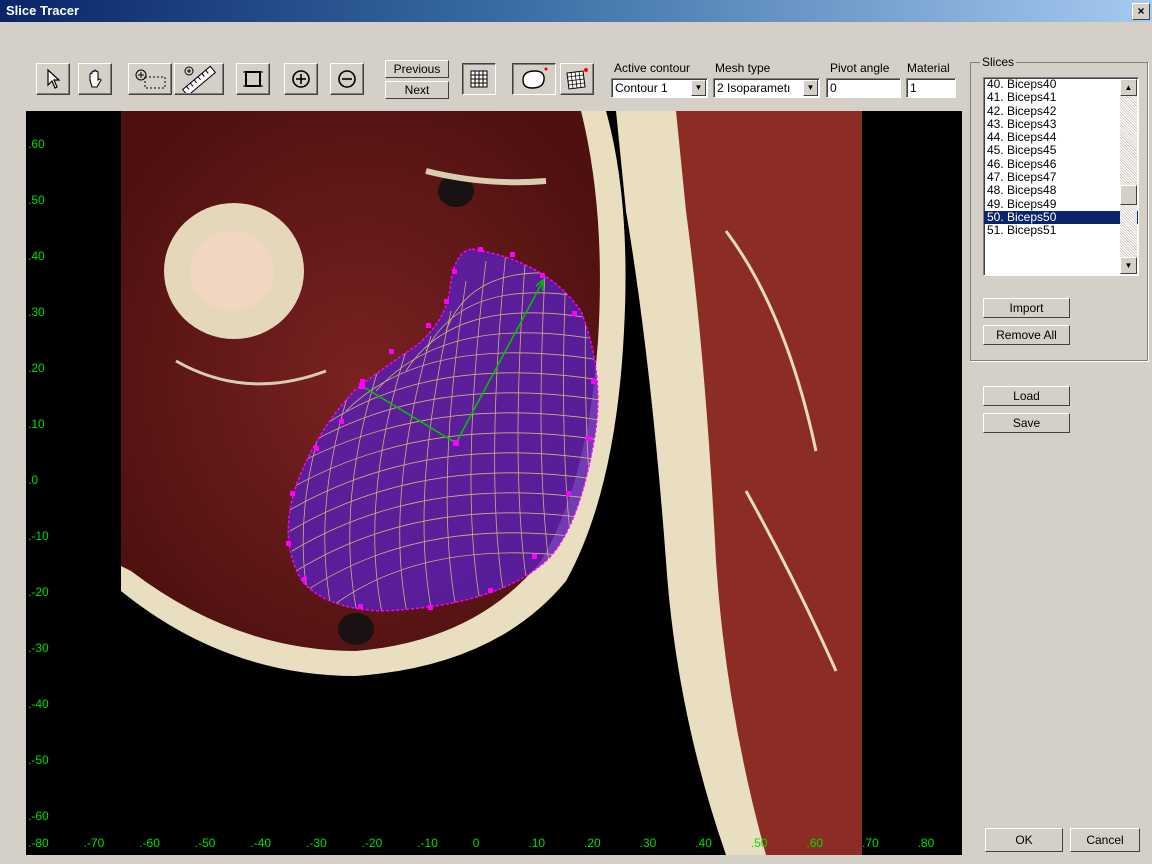 The width and height of the screenshot is (1152, 864). Describe the element at coordinates (36, 144) in the screenshot. I see `y-axis-tick-label: .60` at that location.